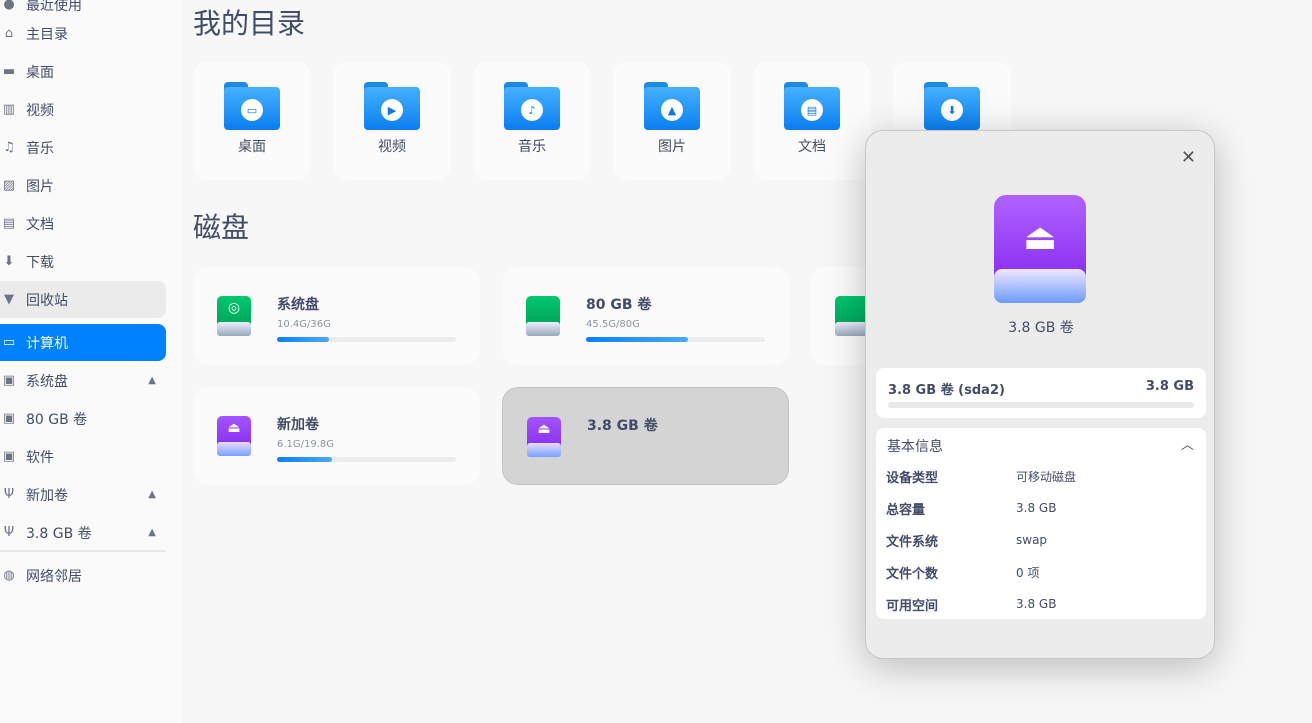  Describe the element at coordinates (83, 342) in the screenshot. I see `sidebar-item-computer: ▭ 计算机` at that location.